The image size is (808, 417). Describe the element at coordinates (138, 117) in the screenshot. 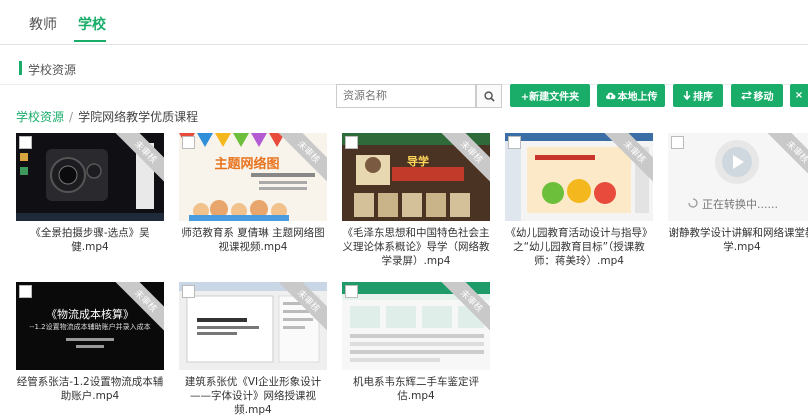

I see `breadcrumb-current: 学院网络教学优质课程` at that location.